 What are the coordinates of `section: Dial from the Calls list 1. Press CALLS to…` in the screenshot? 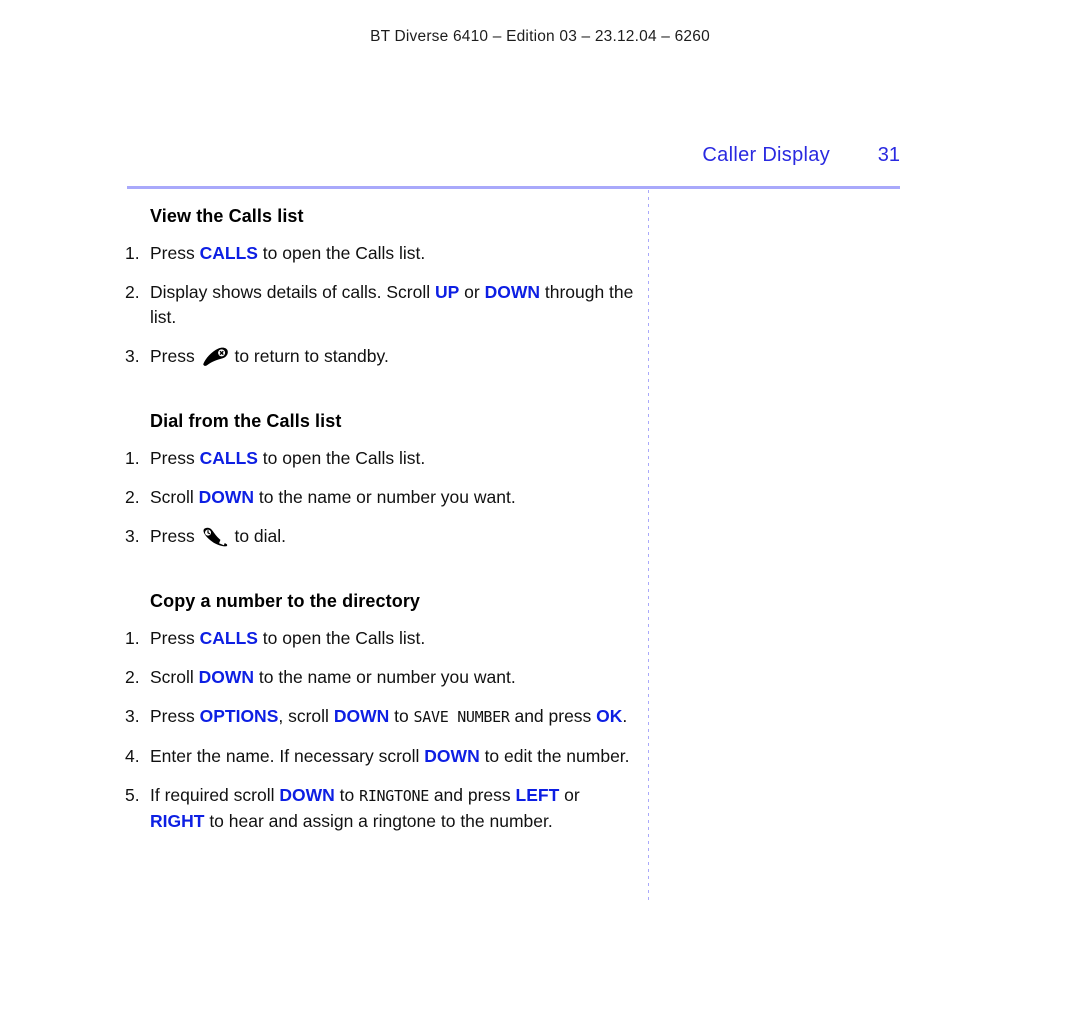 It's located at (380, 480).